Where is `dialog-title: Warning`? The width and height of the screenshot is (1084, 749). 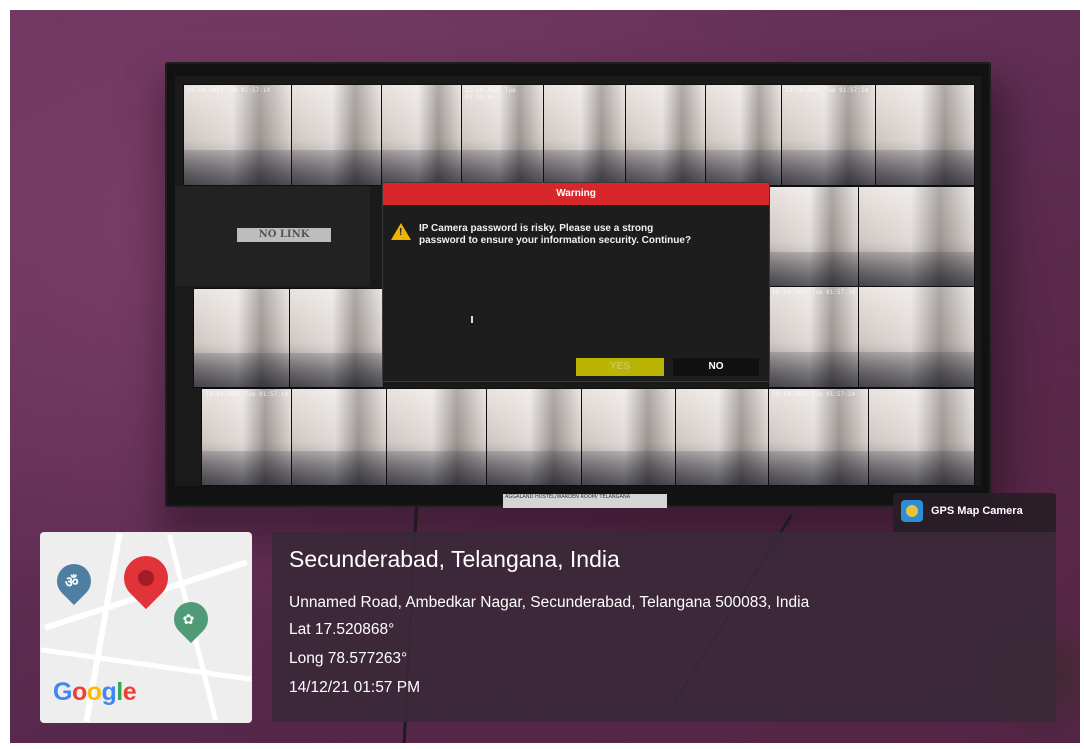
dialog-title: Warning is located at coordinates (576, 194).